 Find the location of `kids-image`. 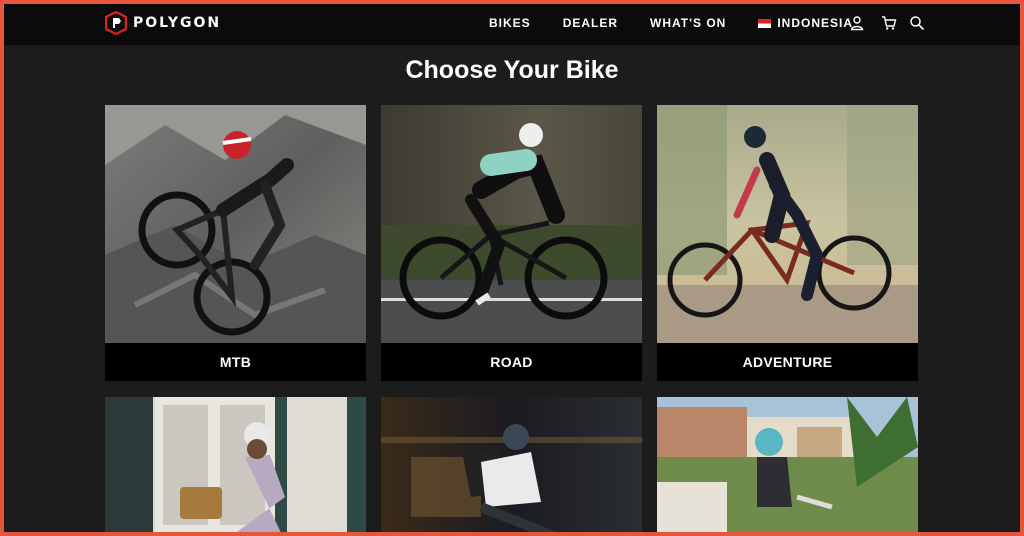

kids-image is located at coordinates (787, 464).